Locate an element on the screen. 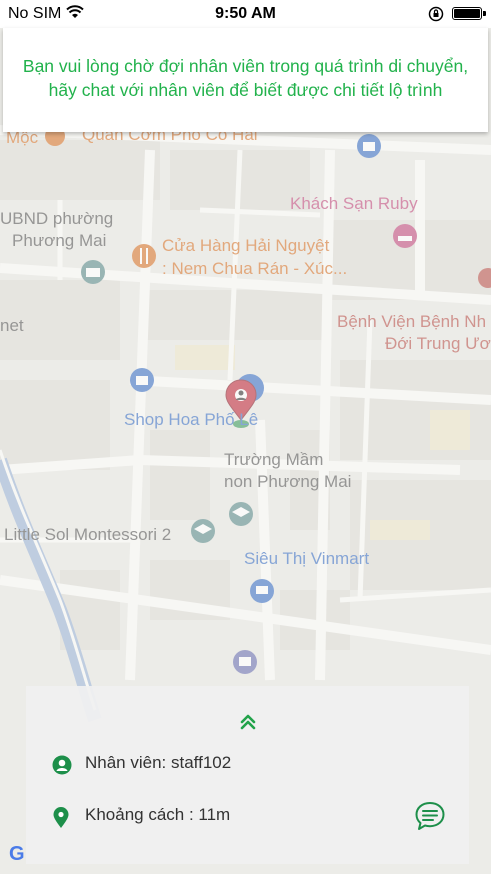 Image resolution: width=491 pixels, height=874 pixels. rotation-lock-icon is located at coordinates (436, 14).